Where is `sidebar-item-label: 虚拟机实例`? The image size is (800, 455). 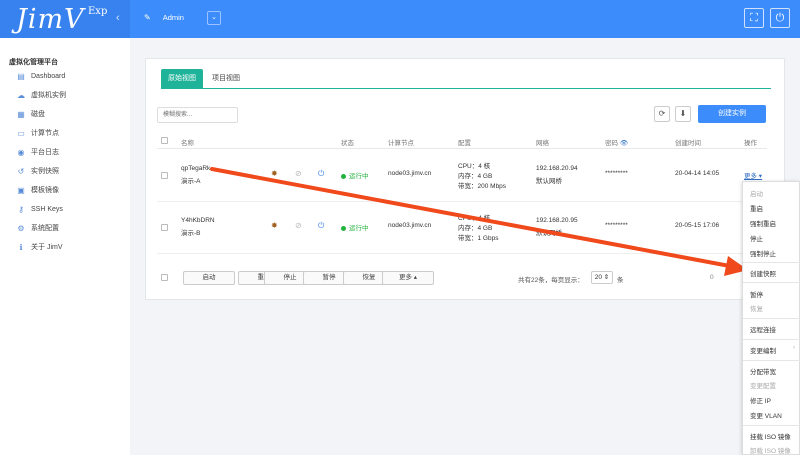 sidebar-item-label: 虚拟机实例 is located at coordinates (48, 95).